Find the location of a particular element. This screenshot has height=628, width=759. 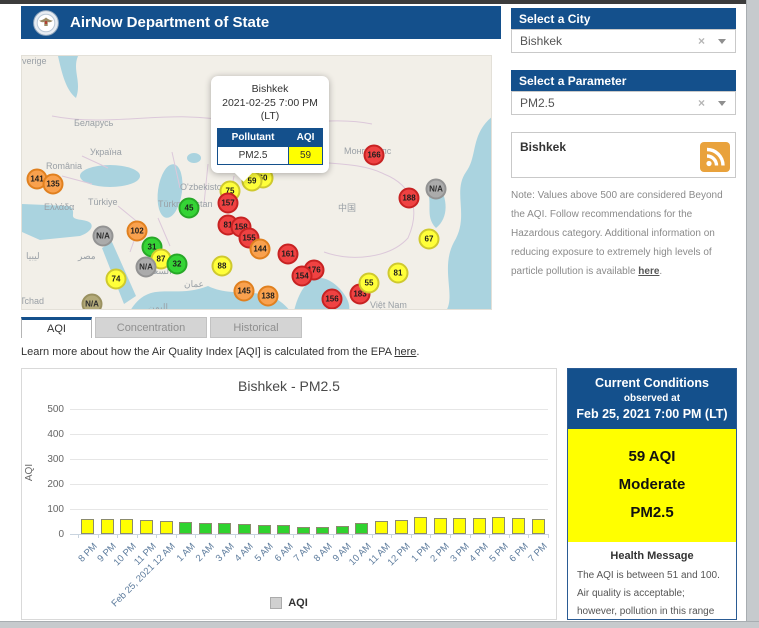

parameter-select: PM2.5 × is located at coordinates (623, 103).